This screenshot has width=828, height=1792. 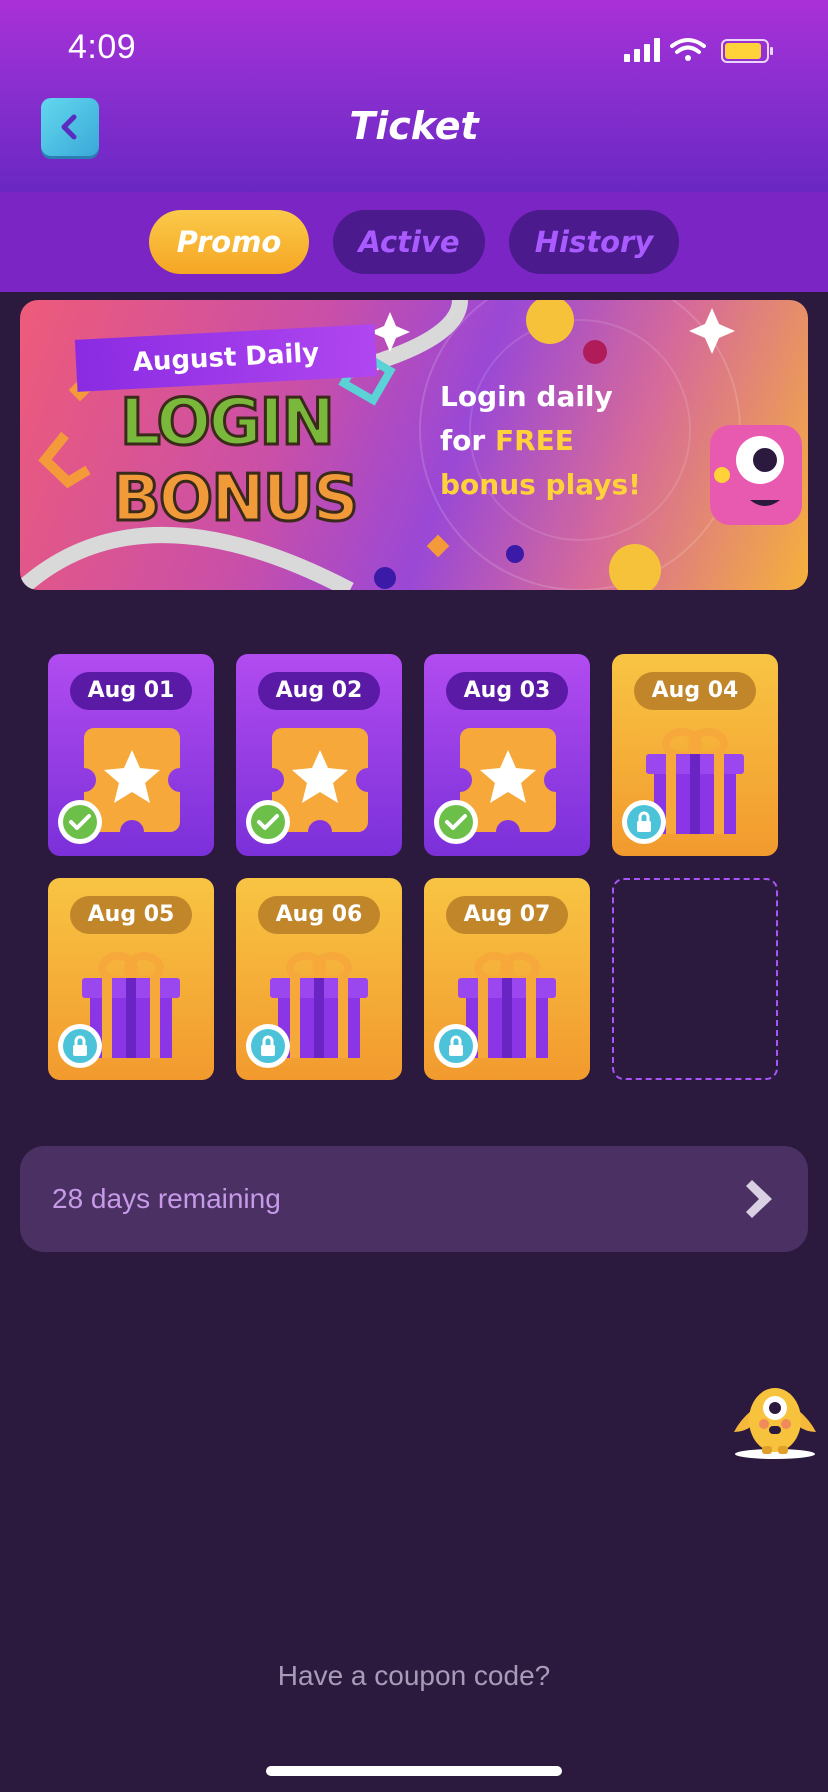 I want to click on status-icons, so click(x=704, y=50).